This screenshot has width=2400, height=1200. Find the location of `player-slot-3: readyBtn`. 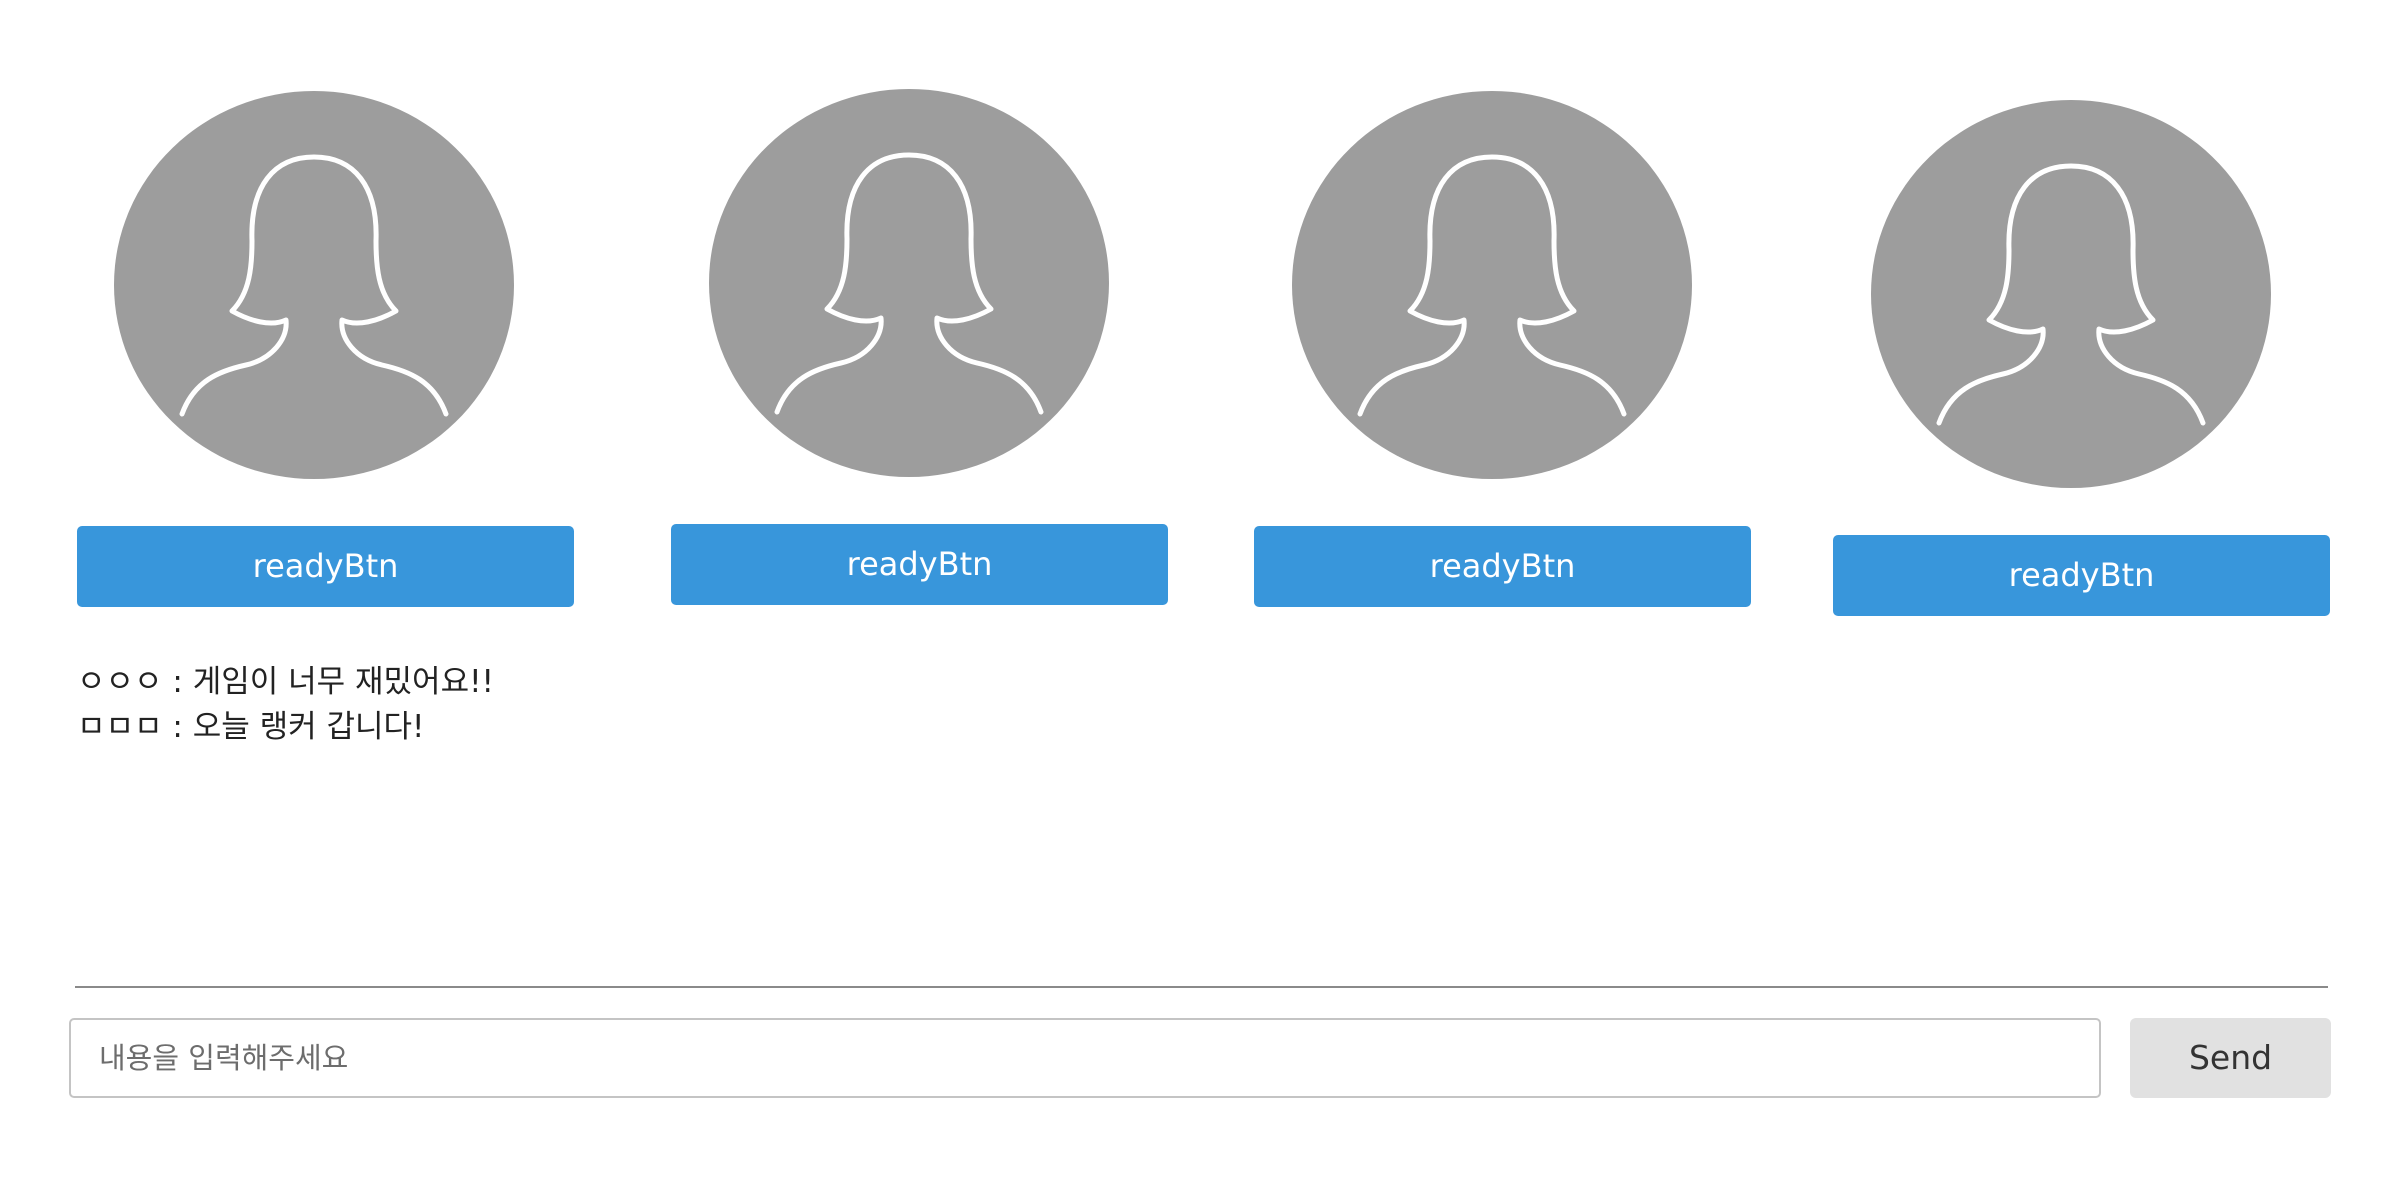

player-slot-3: readyBtn is located at coordinates (1475, 310).